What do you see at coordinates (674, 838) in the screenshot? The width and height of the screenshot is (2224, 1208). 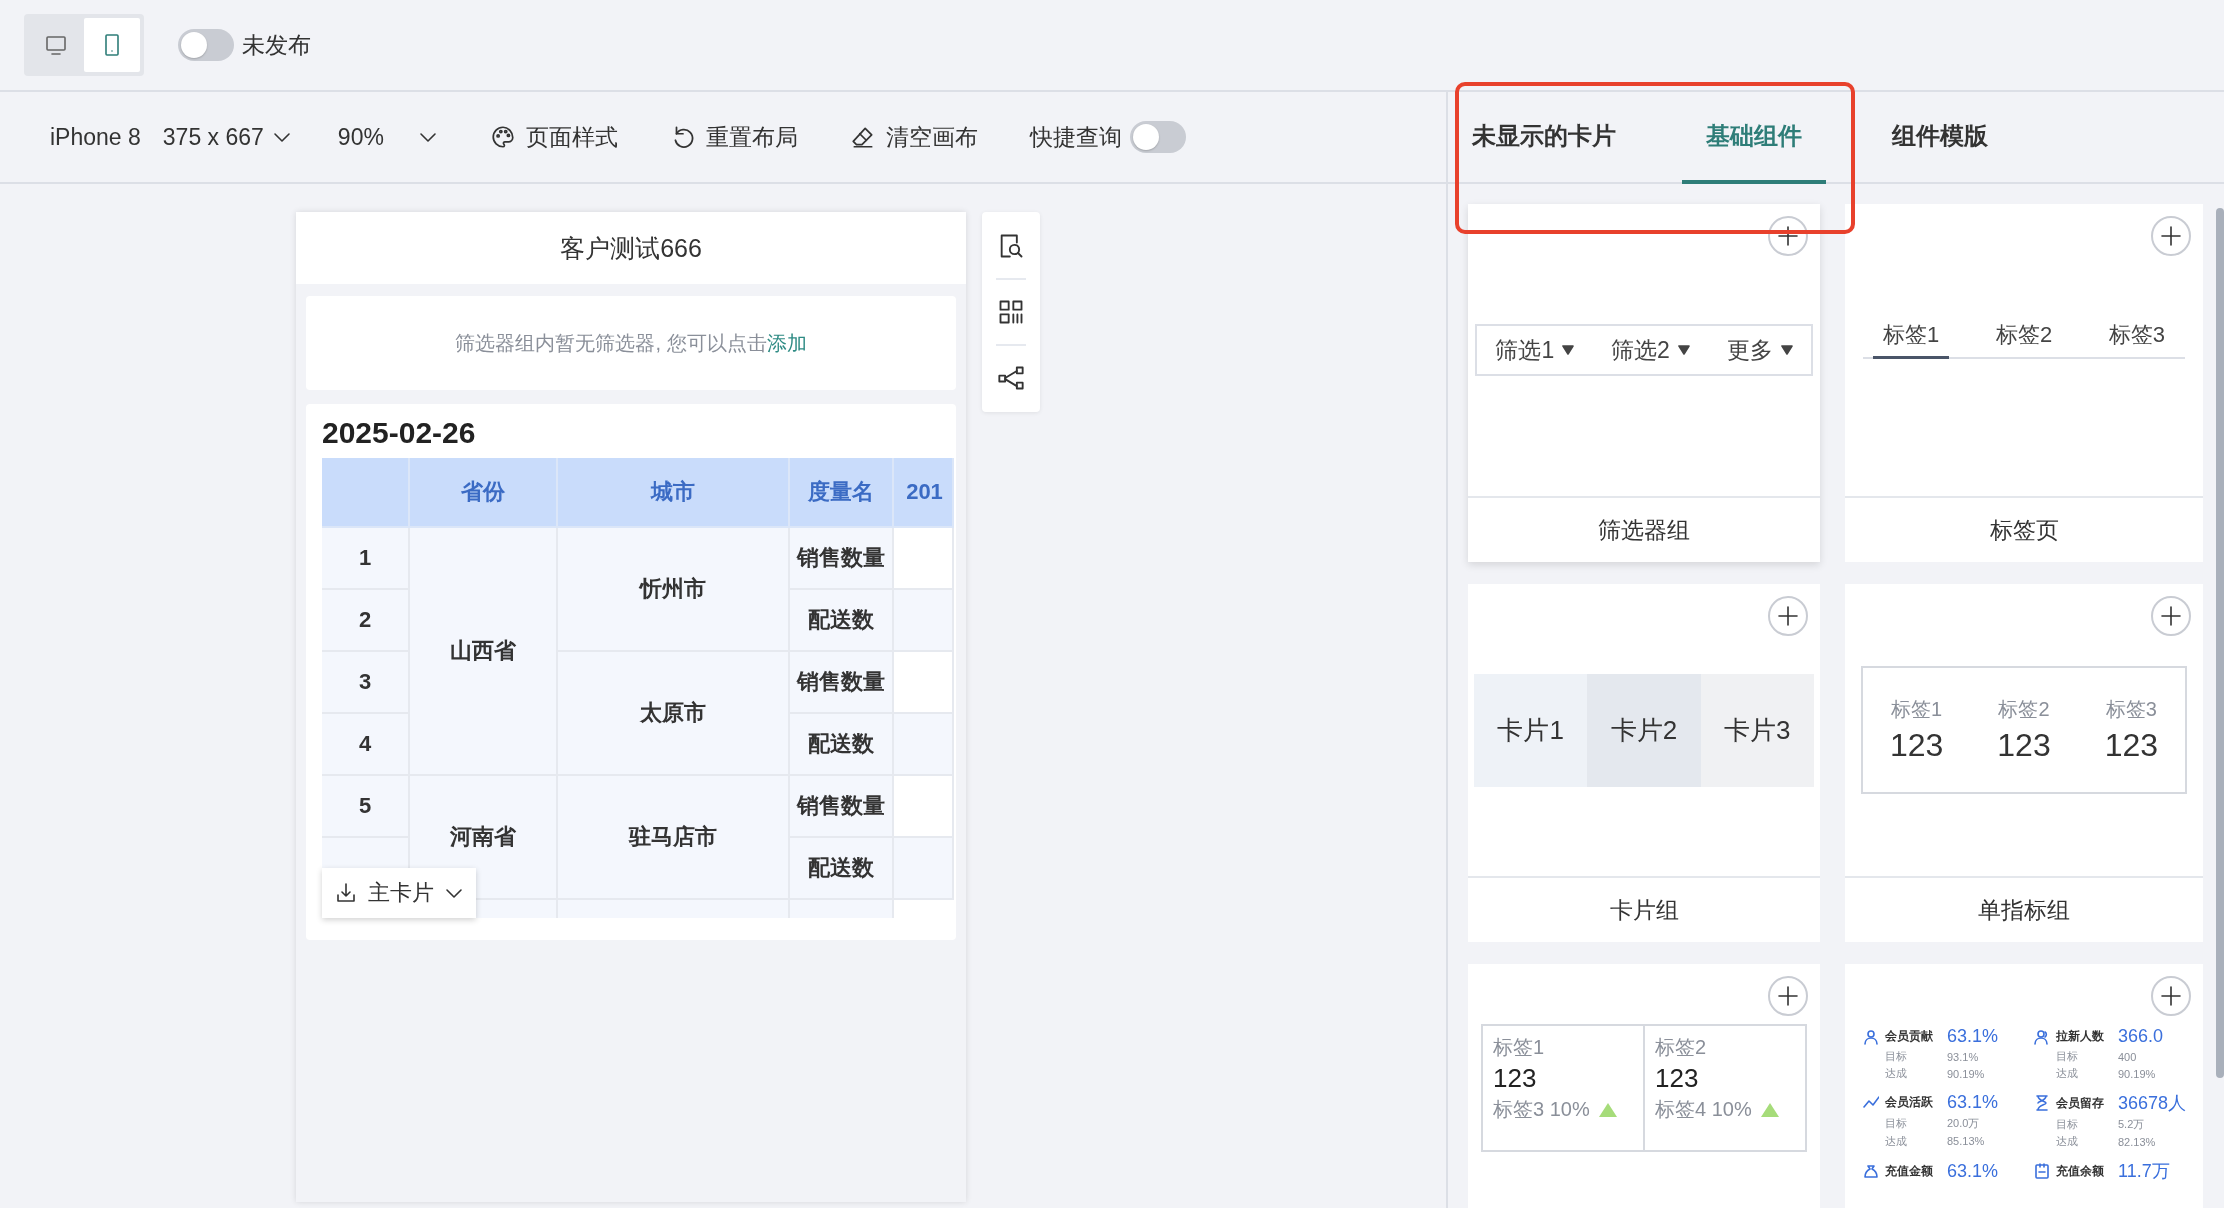 I see `table-cell: 驻马店市` at bounding box center [674, 838].